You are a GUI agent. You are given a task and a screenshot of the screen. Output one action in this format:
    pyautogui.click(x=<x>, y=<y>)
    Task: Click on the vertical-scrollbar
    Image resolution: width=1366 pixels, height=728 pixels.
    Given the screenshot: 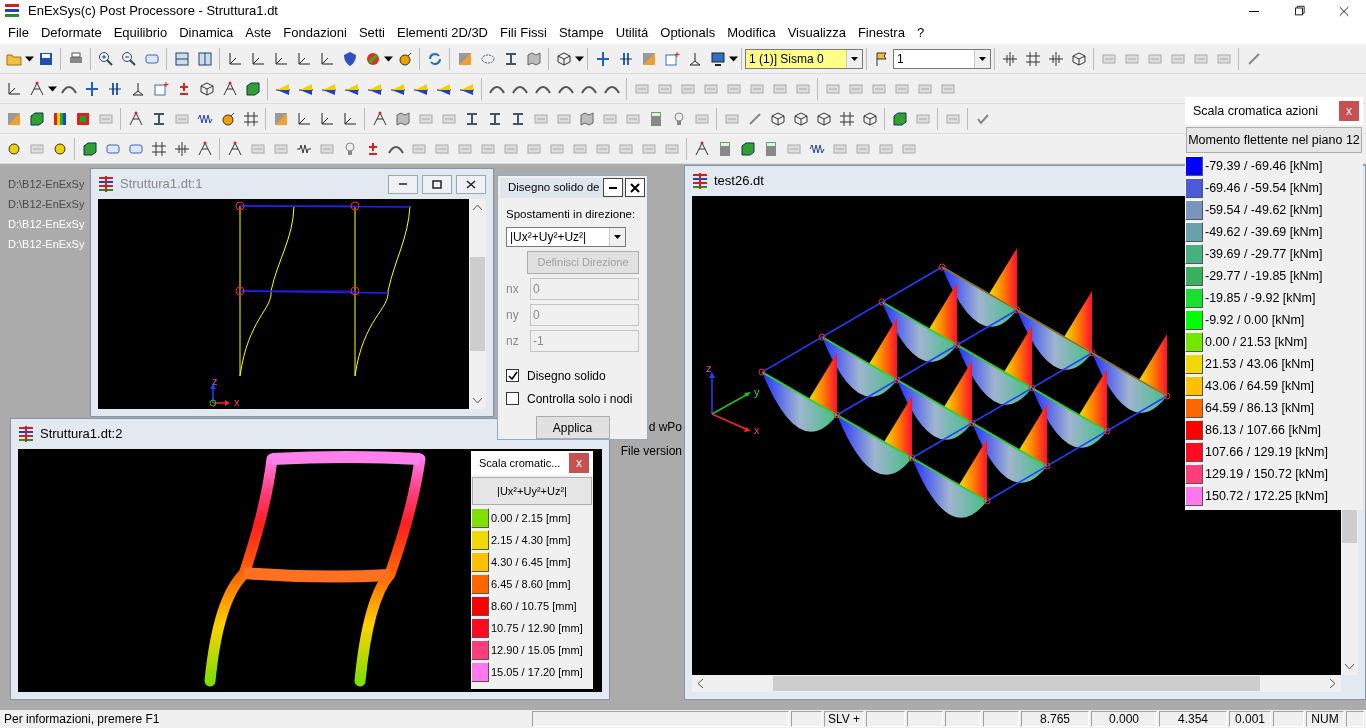 What is the action you would take?
    pyautogui.click(x=477, y=304)
    